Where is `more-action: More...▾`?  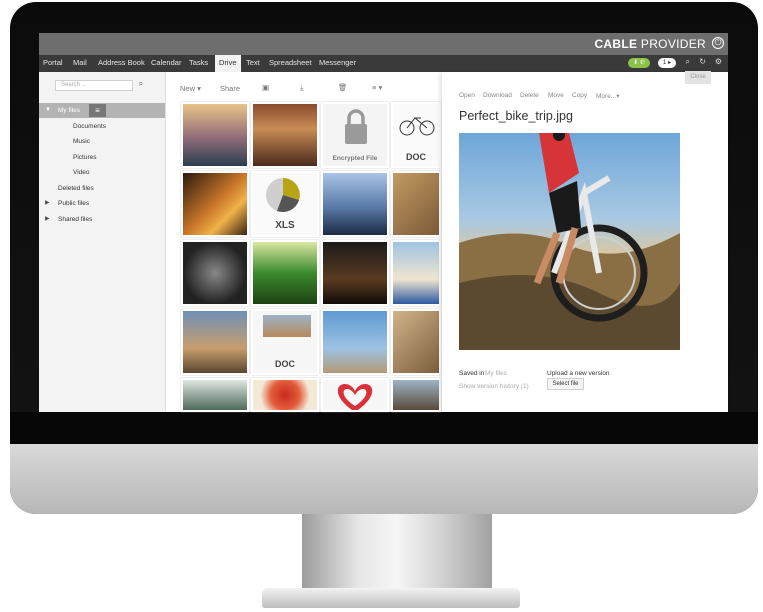
more-action: More...▾ is located at coordinates (608, 96).